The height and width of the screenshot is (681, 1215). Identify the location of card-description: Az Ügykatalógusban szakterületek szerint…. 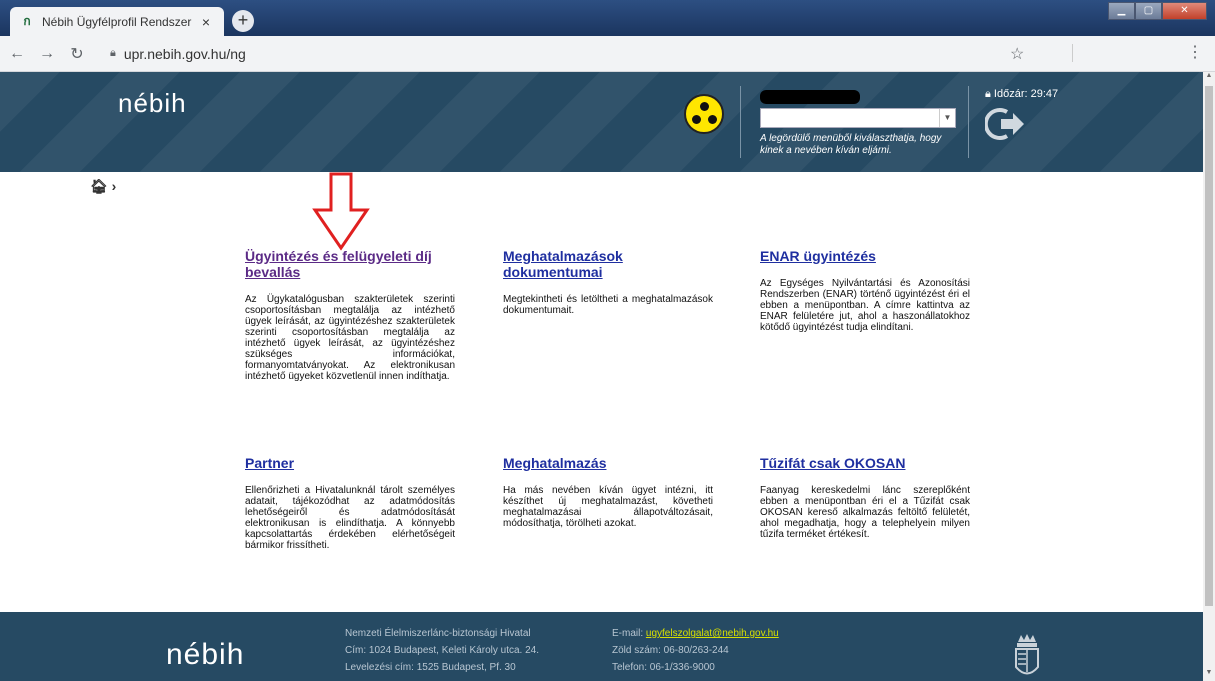
(350, 338).